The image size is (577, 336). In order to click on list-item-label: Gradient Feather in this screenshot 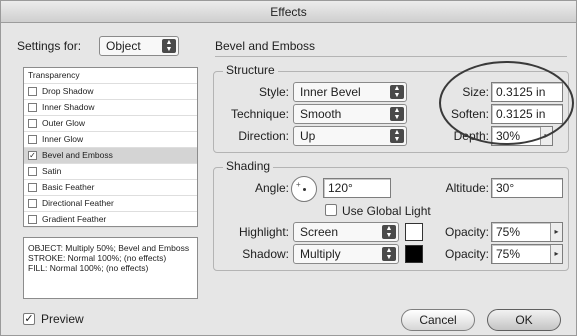, I will do `click(74, 219)`.